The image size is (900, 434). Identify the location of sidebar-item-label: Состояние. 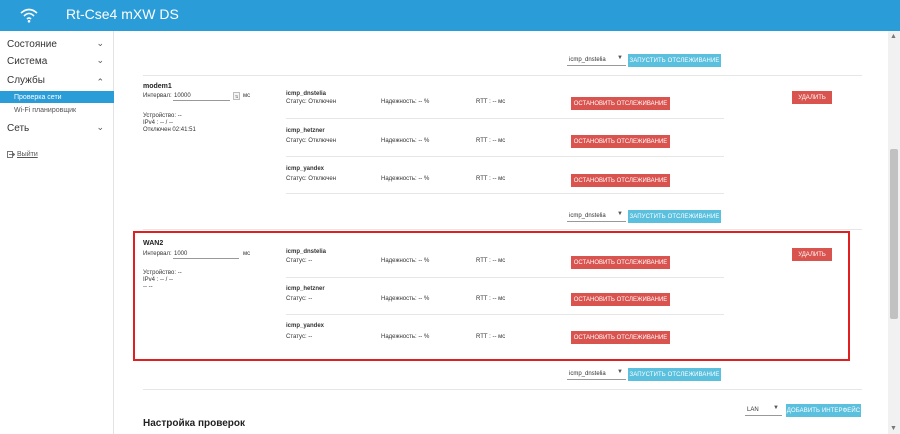
(32, 44).